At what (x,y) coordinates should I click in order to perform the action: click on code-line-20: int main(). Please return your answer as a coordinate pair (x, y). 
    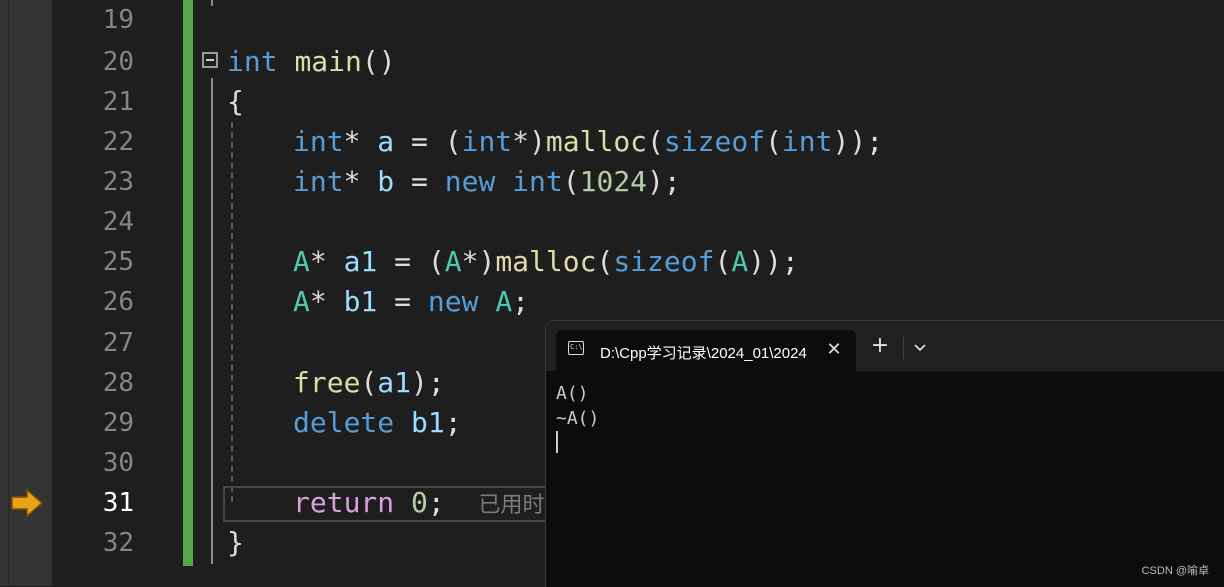
    Looking at the image, I should click on (311, 62).